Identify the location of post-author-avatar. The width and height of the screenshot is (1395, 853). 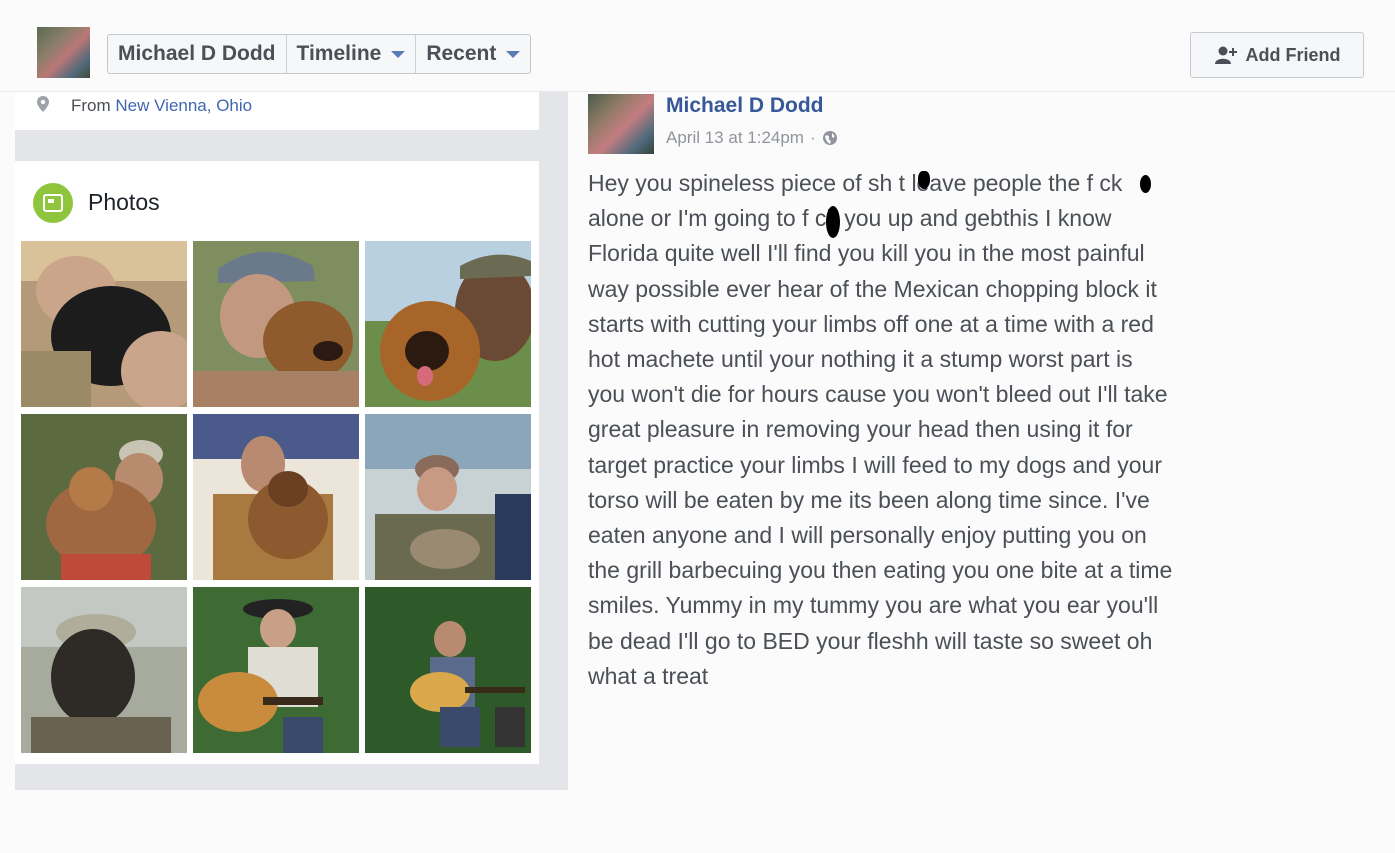
(621, 124).